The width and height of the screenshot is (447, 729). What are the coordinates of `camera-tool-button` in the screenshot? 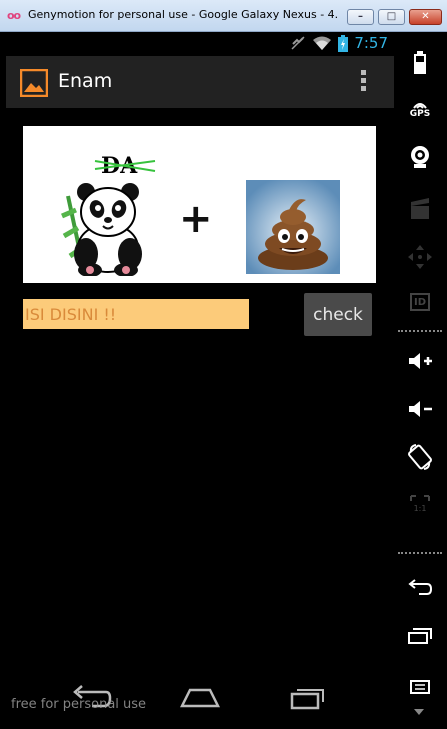 It's located at (420, 157).